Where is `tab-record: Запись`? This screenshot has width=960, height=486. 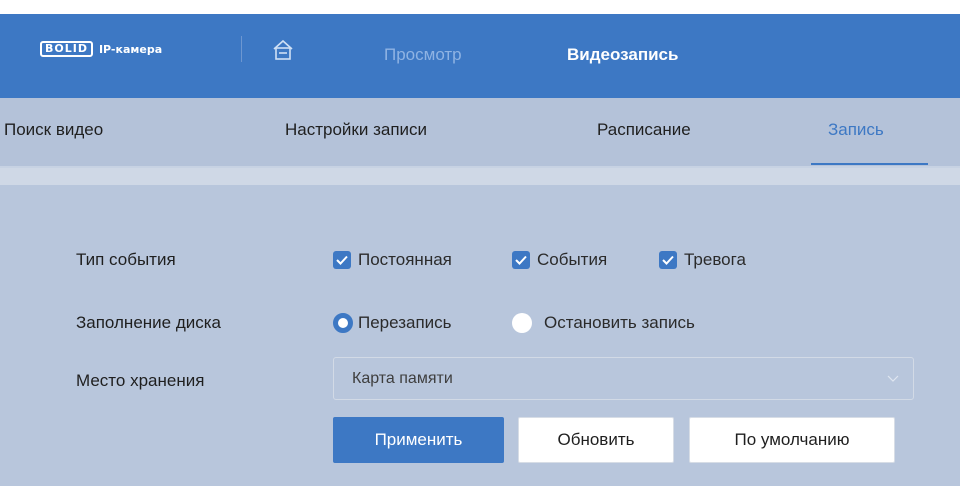 tab-record: Запись is located at coordinates (856, 130).